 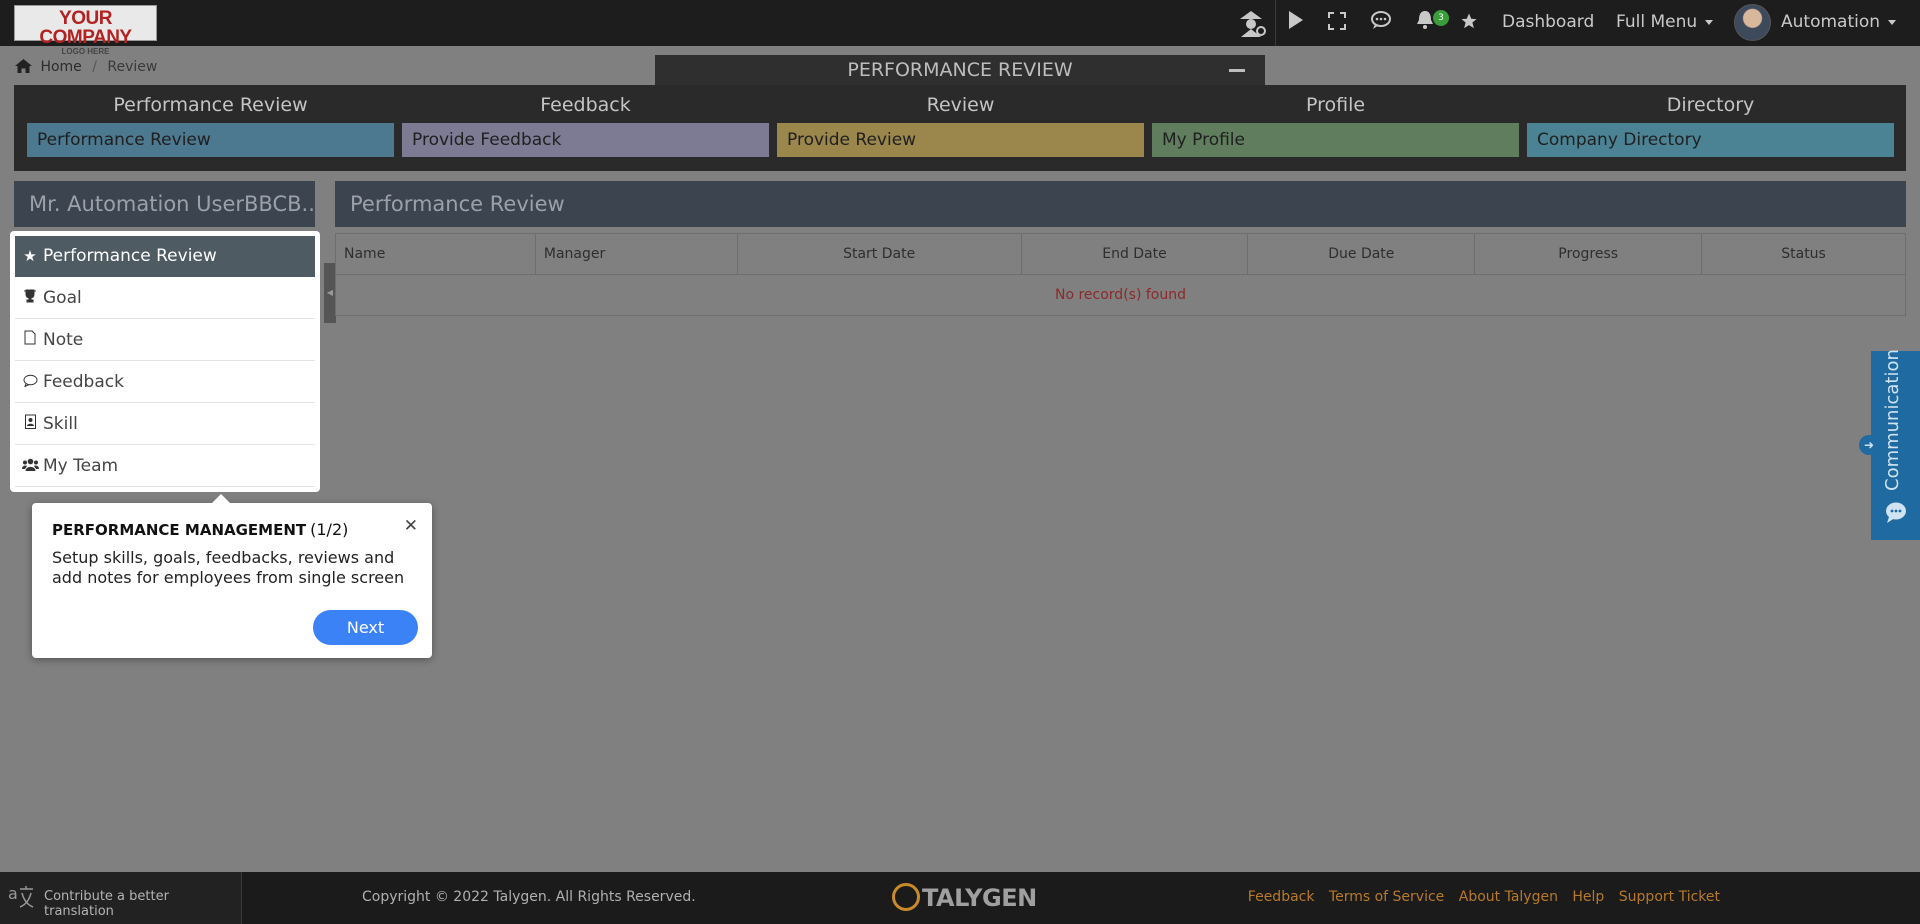 What do you see at coordinates (365, 627) in the screenshot?
I see `next-button: Next` at bounding box center [365, 627].